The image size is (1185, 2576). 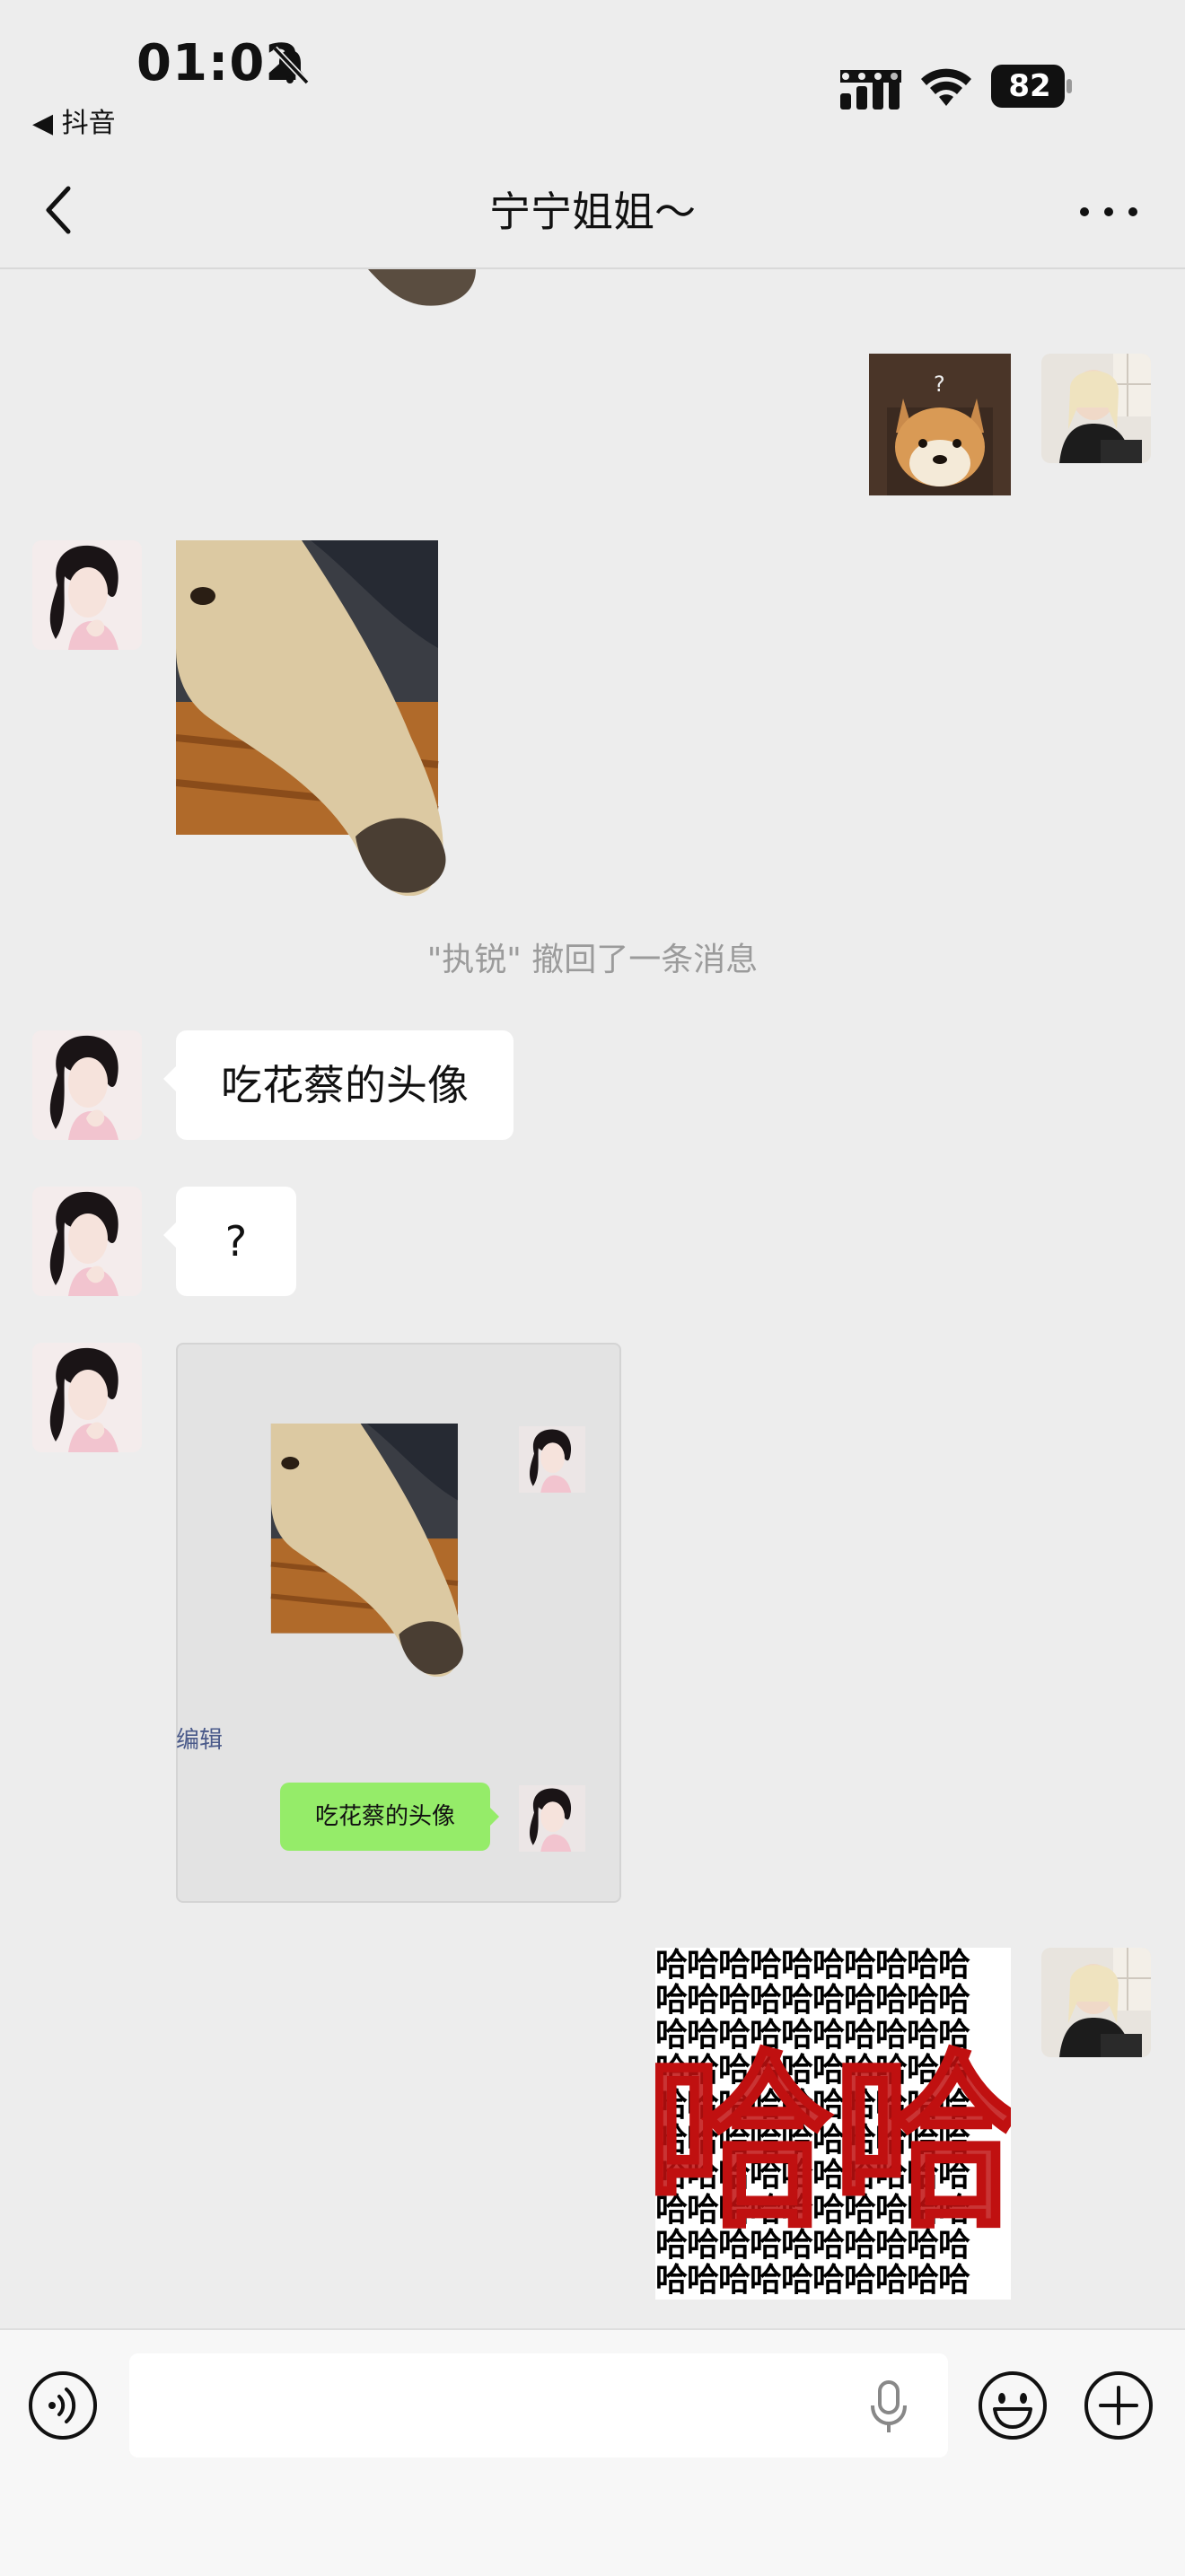 What do you see at coordinates (366, 1550) in the screenshot?
I see `card-dog-image` at bounding box center [366, 1550].